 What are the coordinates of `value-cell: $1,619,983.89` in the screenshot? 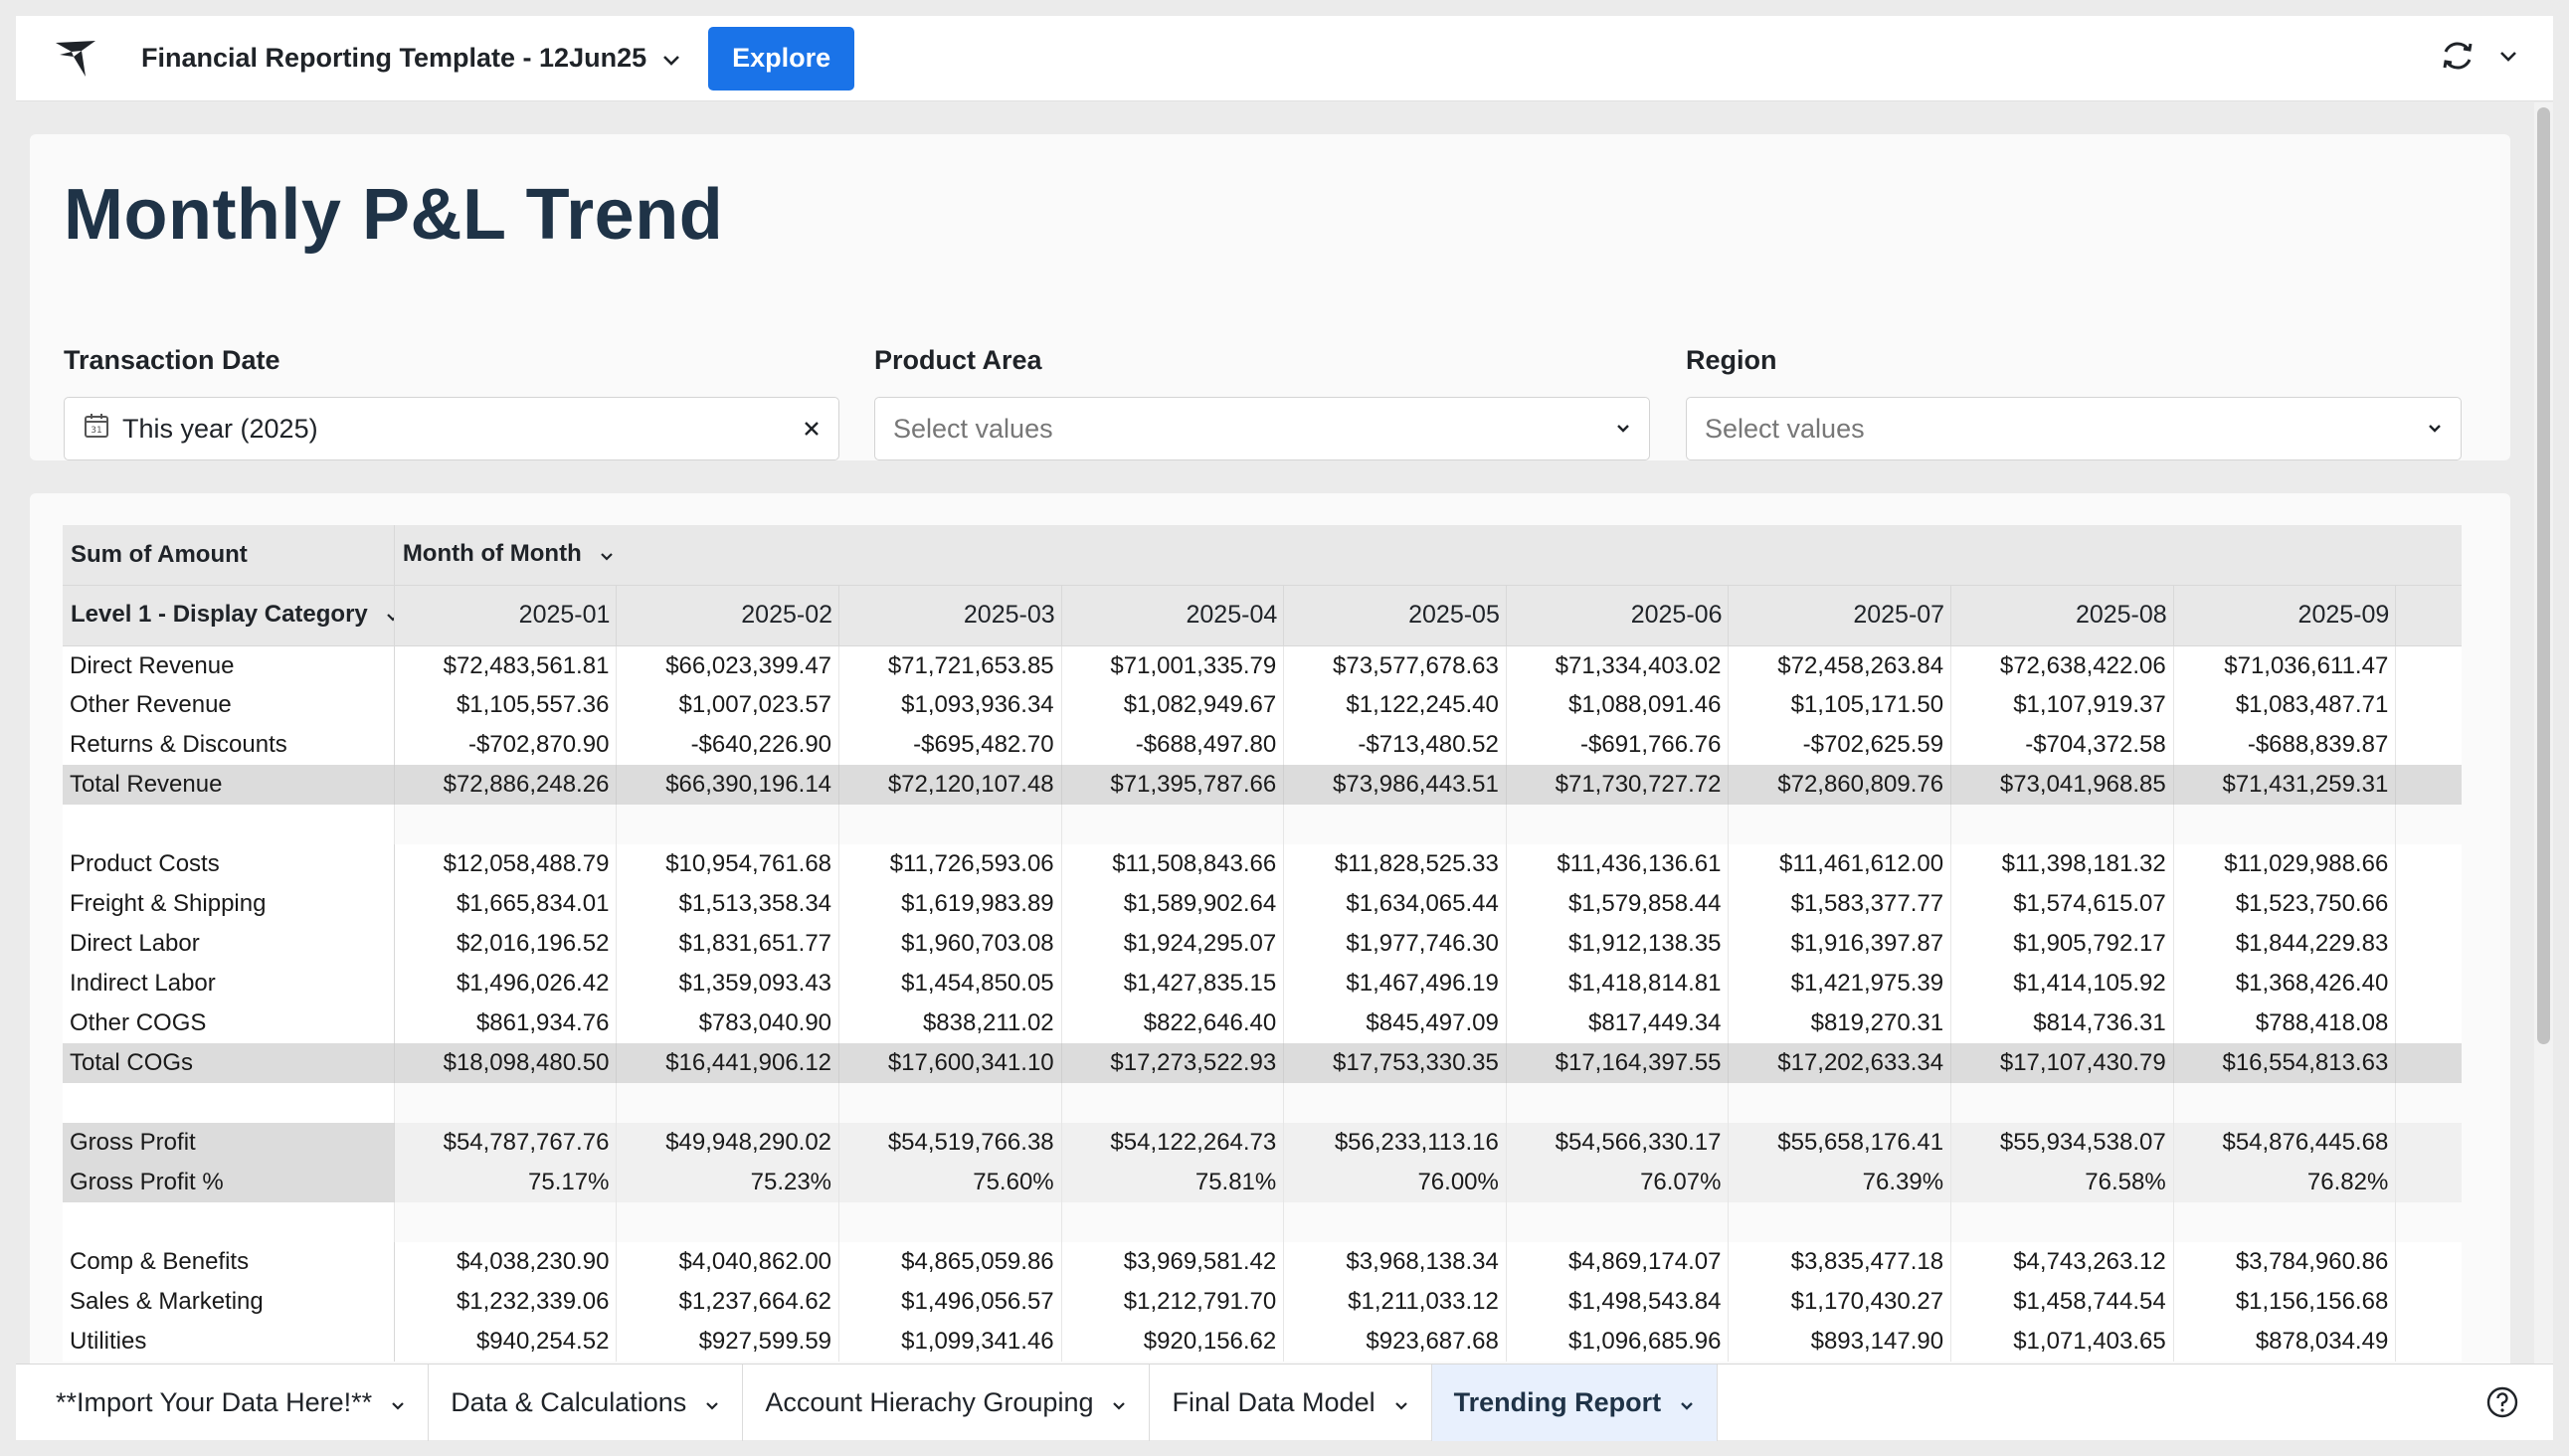 It's located at (950, 904).